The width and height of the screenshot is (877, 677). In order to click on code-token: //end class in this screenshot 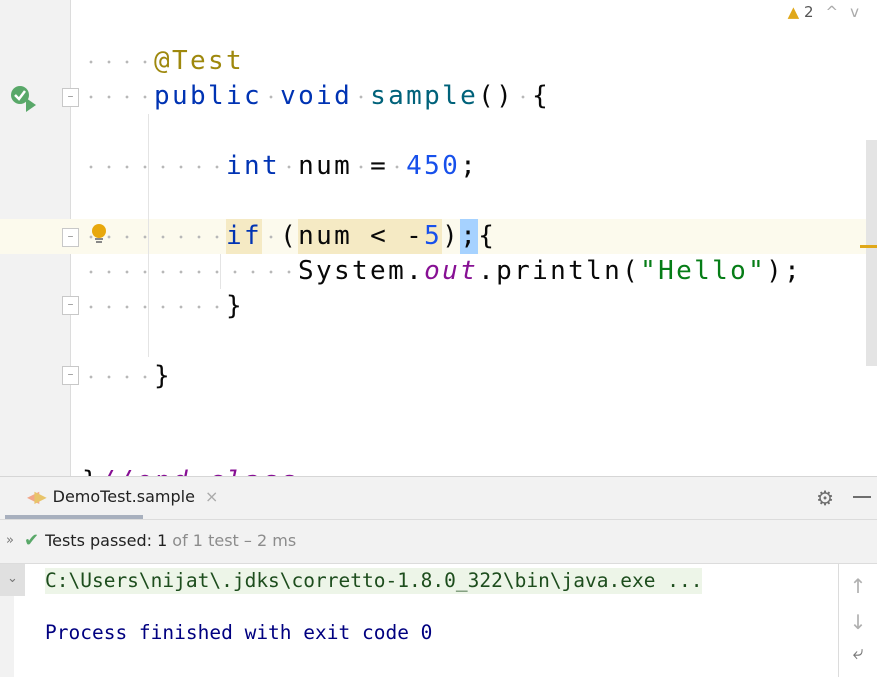, I will do `click(199, 470)`.